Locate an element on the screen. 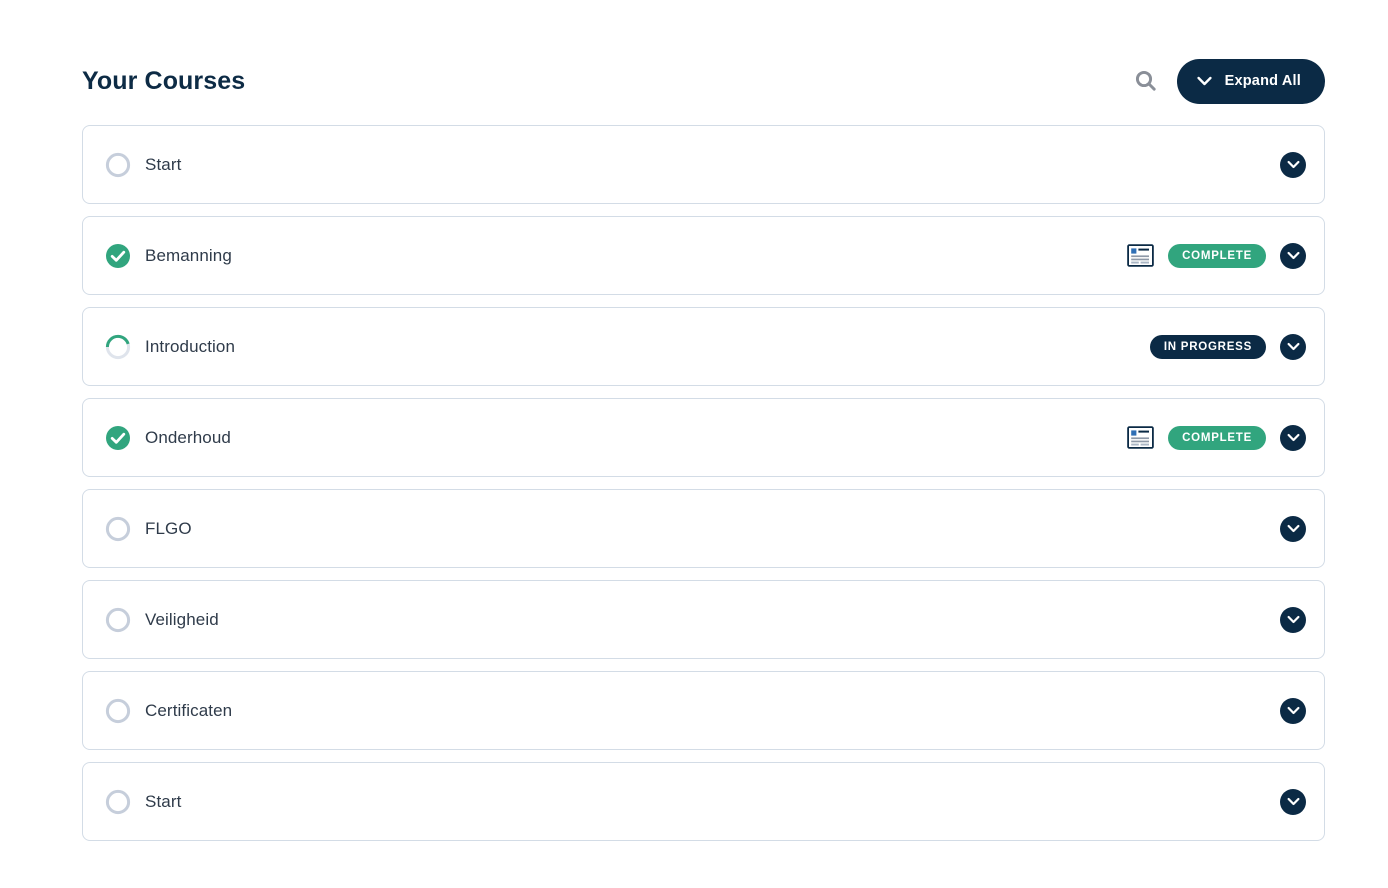  page-title: Your Courses is located at coordinates (164, 80).